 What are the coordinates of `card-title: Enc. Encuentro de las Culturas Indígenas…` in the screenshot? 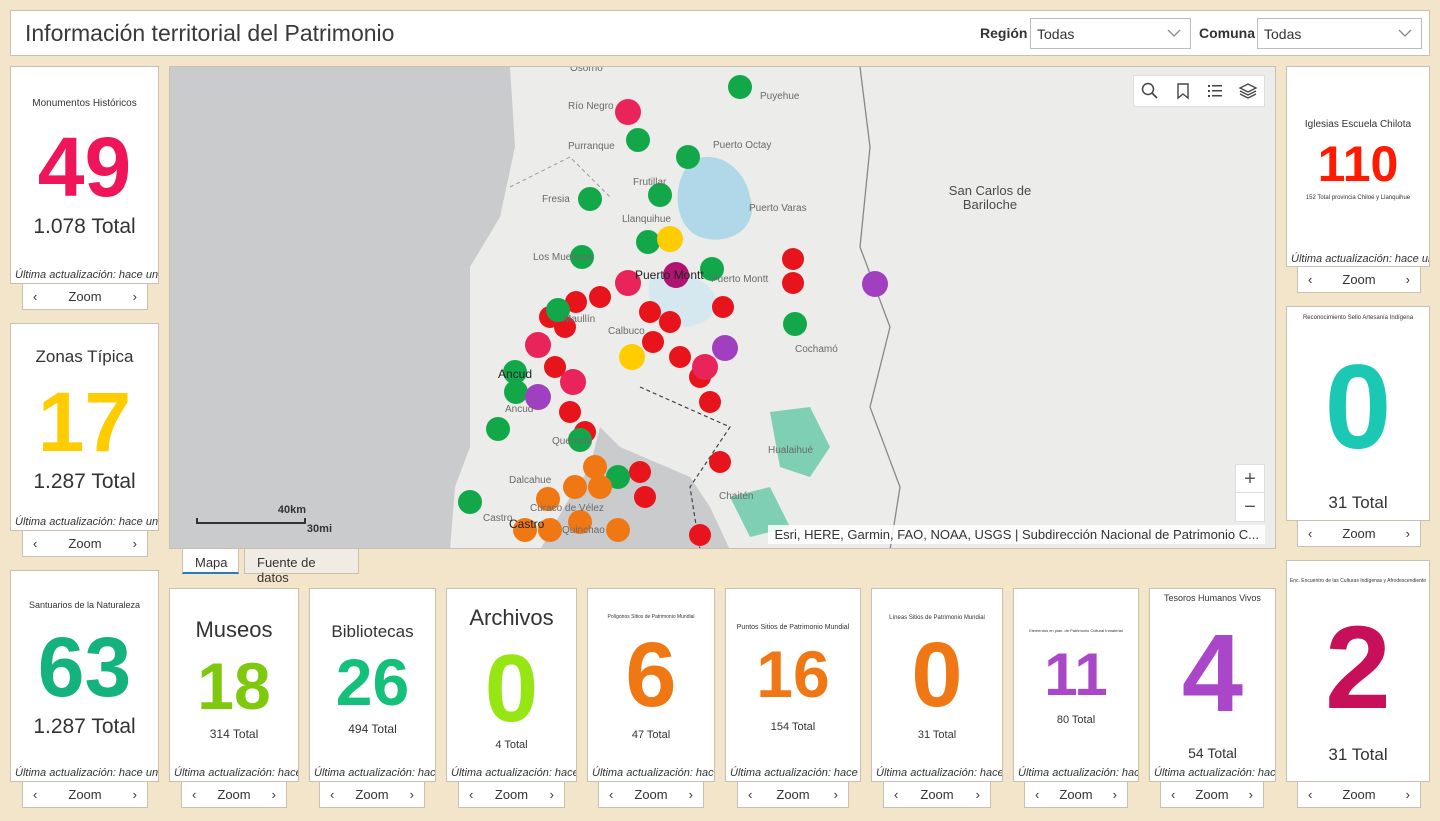 It's located at (1358, 581).